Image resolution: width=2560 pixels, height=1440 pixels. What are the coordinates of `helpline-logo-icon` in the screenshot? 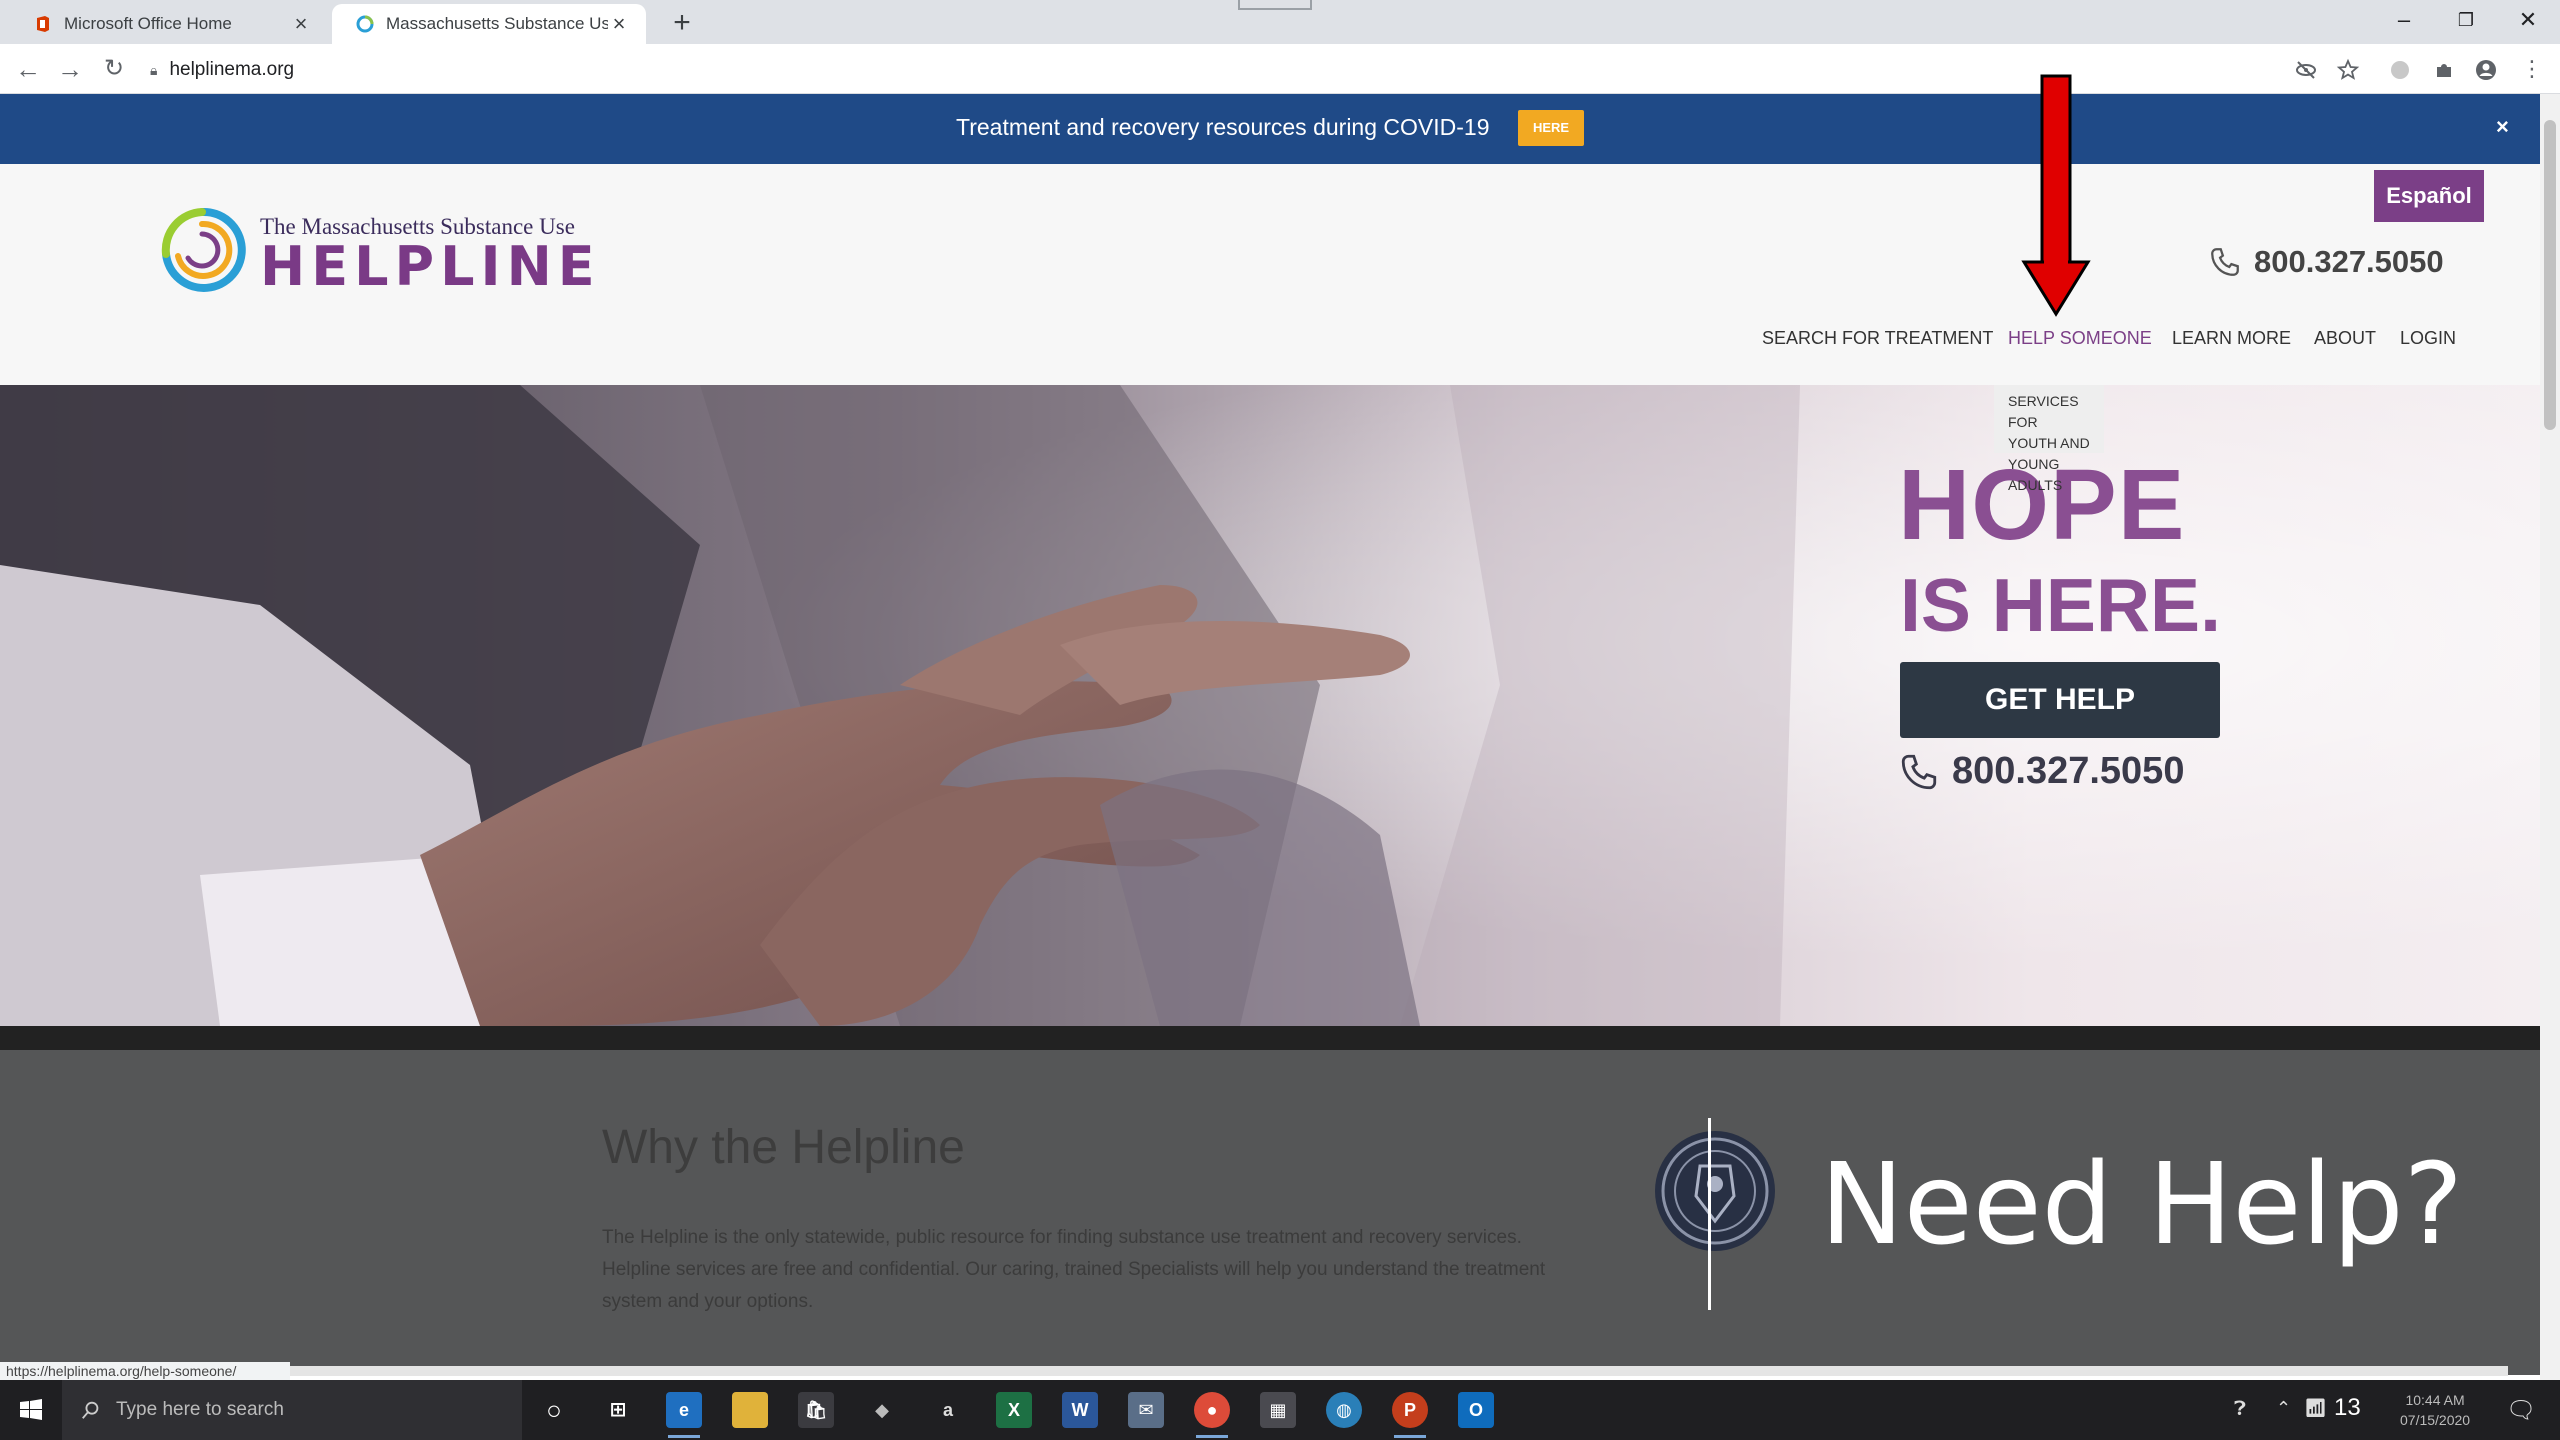 It's located at (202, 250).